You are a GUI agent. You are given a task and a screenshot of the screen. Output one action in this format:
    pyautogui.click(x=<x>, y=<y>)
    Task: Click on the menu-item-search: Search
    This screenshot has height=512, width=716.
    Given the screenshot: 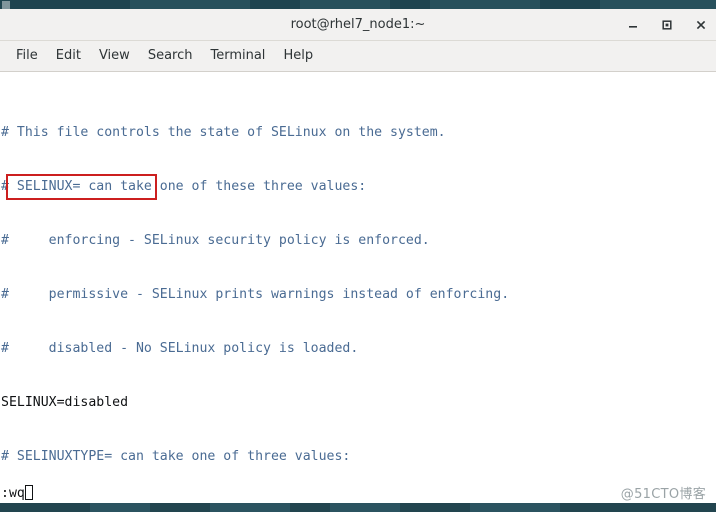 What is the action you would take?
    pyautogui.click(x=170, y=56)
    